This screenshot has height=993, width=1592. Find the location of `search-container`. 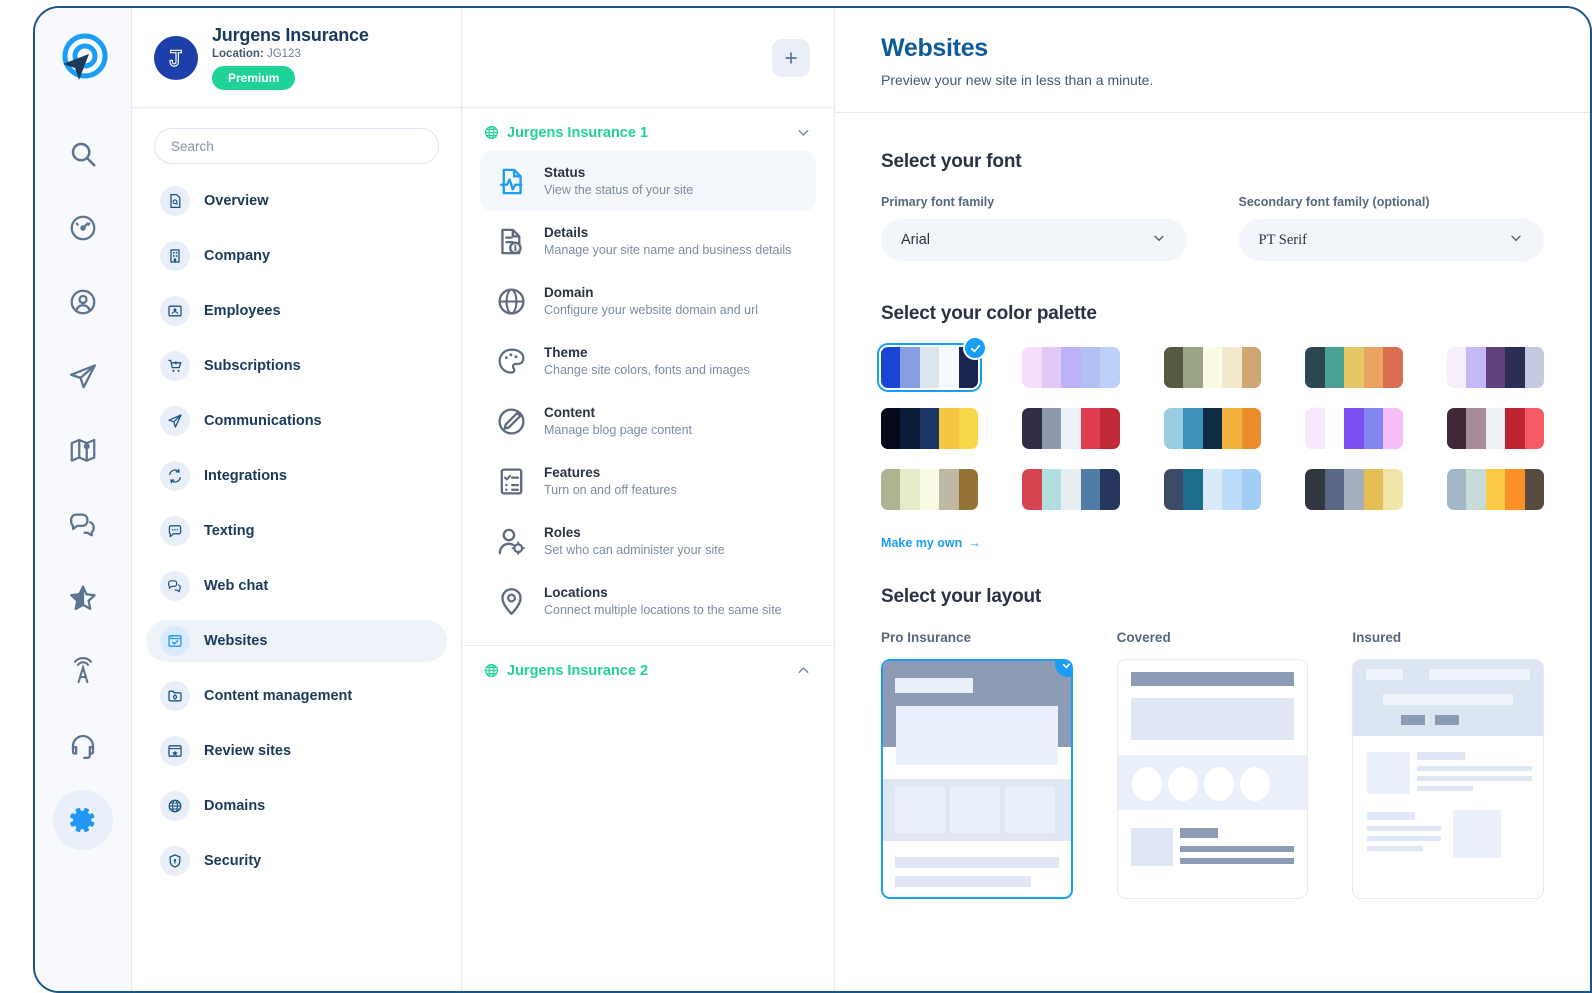

search-container is located at coordinates (296, 140).